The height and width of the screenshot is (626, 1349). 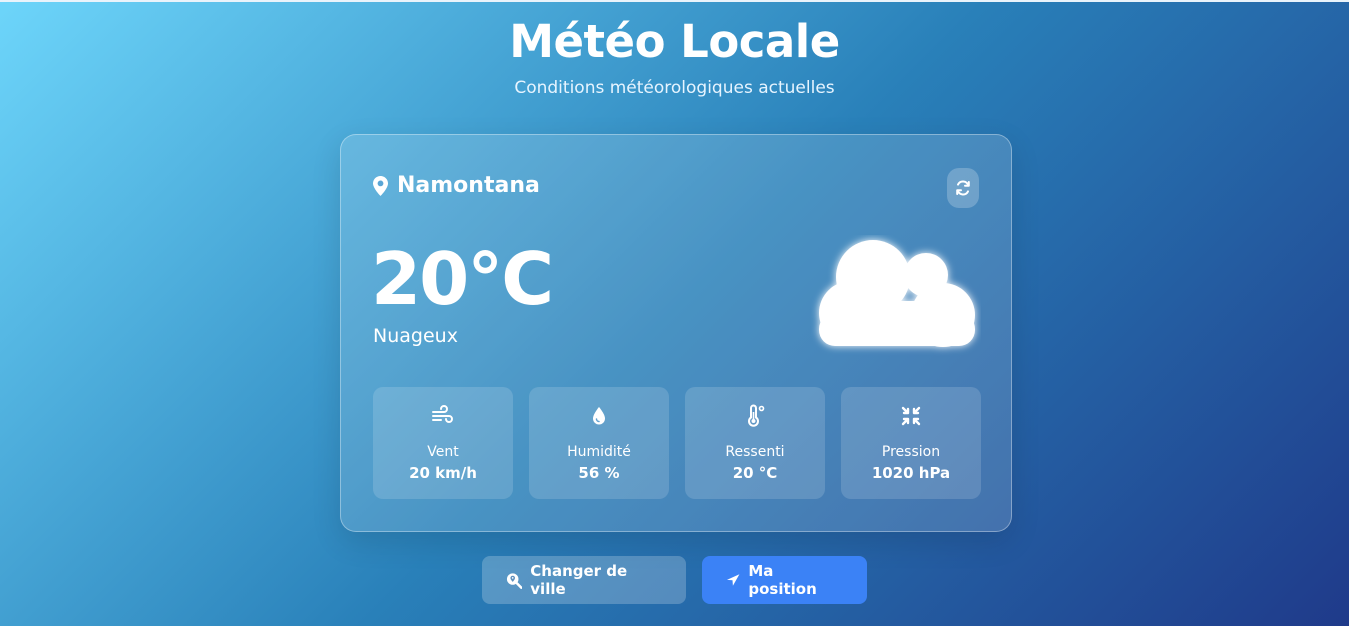 I want to click on temperature-value: 20°C, so click(x=462, y=279).